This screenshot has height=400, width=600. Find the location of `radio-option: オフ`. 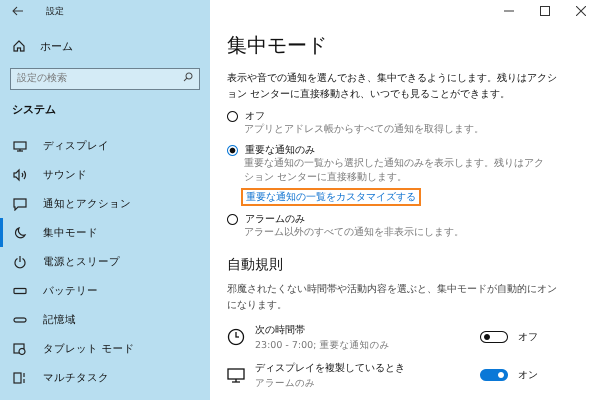

radio-option: オフ is located at coordinates (406, 116).